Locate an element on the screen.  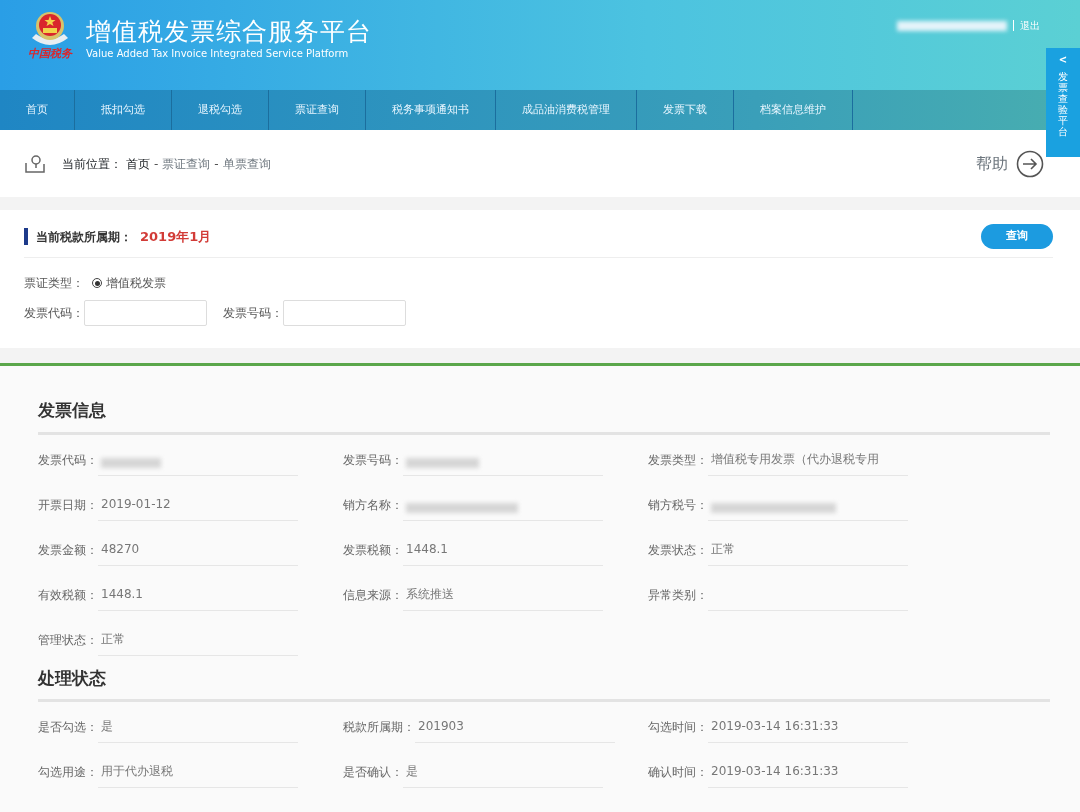
field-label: 票证类型： is located at coordinates (54, 283).